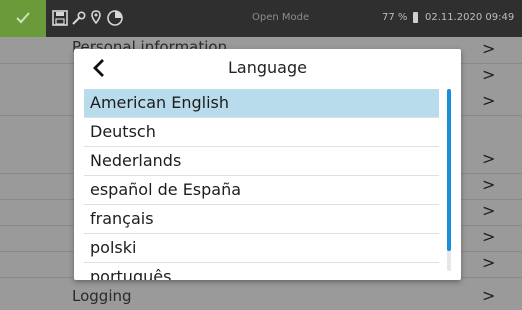  What do you see at coordinates (395, 17) in the screenshot?
I see `battery-percent: 77 %` at bounding box center [395, 17].